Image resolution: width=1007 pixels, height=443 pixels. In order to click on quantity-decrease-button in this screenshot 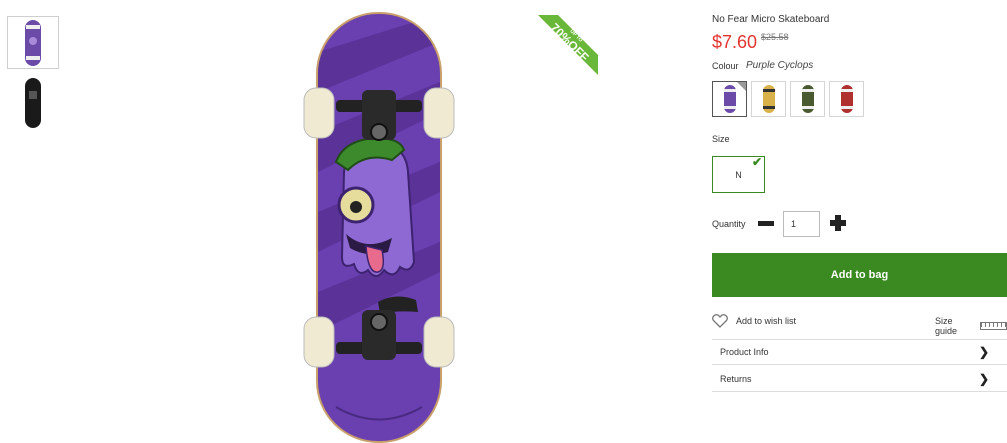, I will do `click(766, 223)`.